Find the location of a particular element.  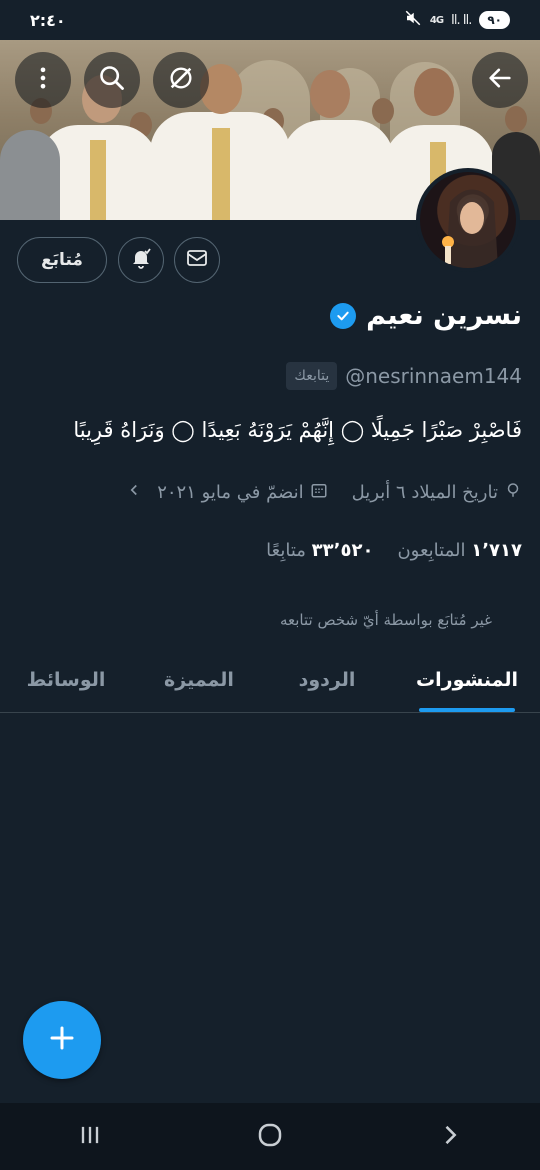

profile-name-row: نسرين نعيم is located at coordinates (426, 315).